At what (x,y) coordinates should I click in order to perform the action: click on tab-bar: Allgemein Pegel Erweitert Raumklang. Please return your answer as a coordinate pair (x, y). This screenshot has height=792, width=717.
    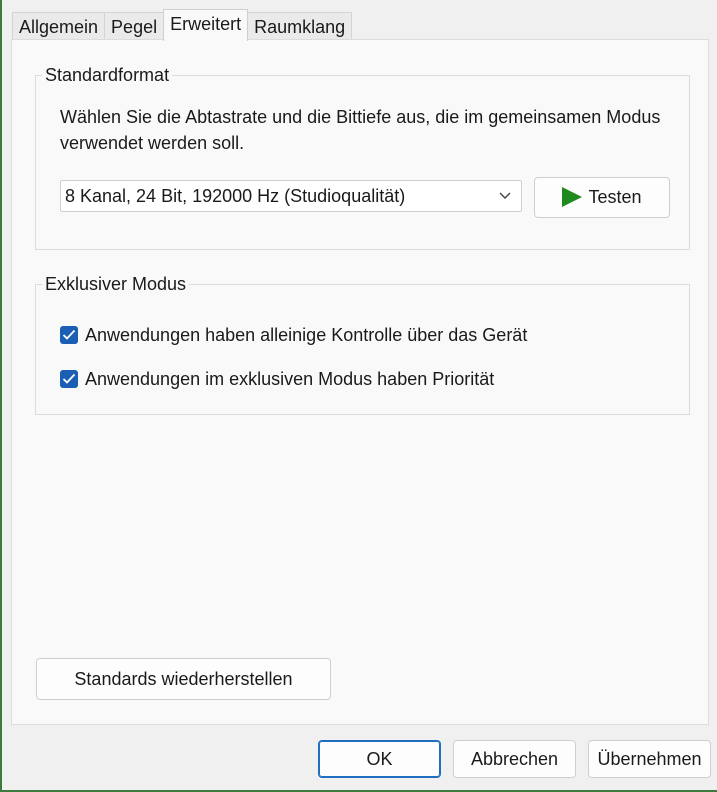
    Looking at the image, I should click on (182, 25).